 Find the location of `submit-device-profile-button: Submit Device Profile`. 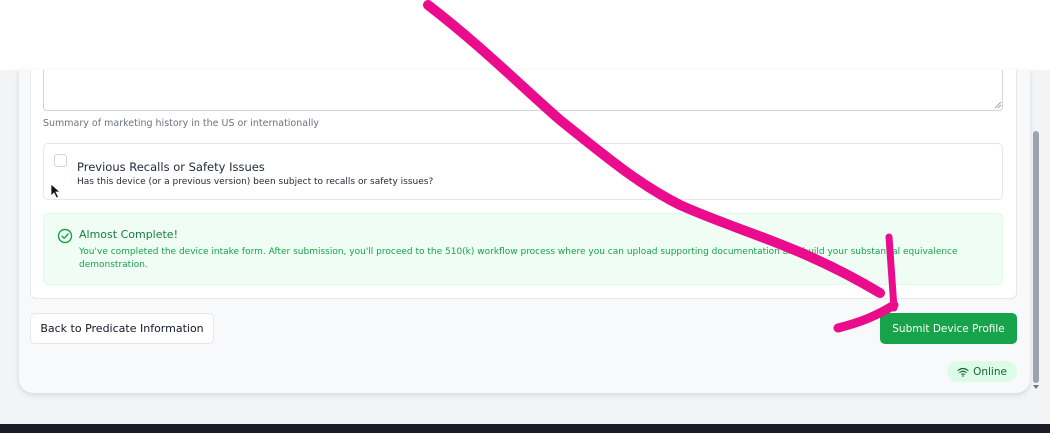

submit-device-profile-button: Submit Device Profile is located at coordinates (948, 328).